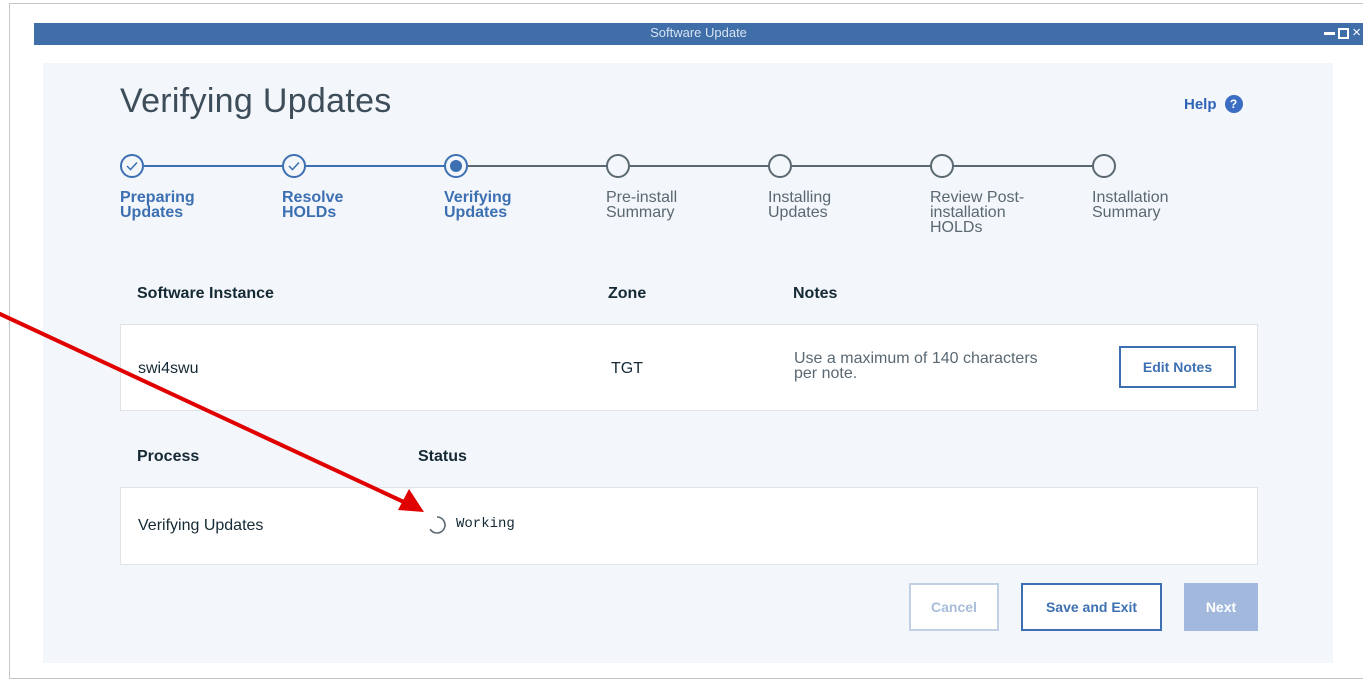 The height and width of the screenshot is (682, 1363). Describe the element at coordinates (1233, 104) in the screenshot. I see `help-icon: ?` at that location.